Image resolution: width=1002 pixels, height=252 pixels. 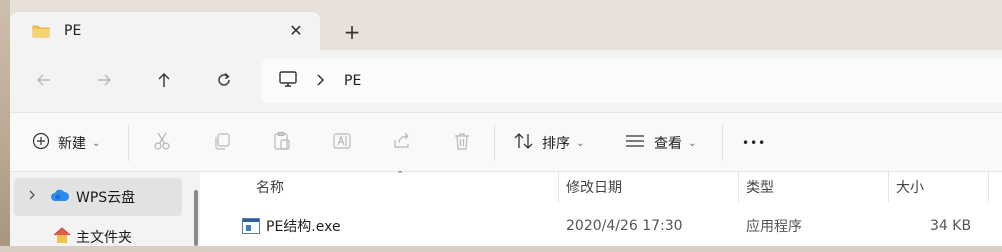 I want to click on cut-button, so click(x=162, y=143).